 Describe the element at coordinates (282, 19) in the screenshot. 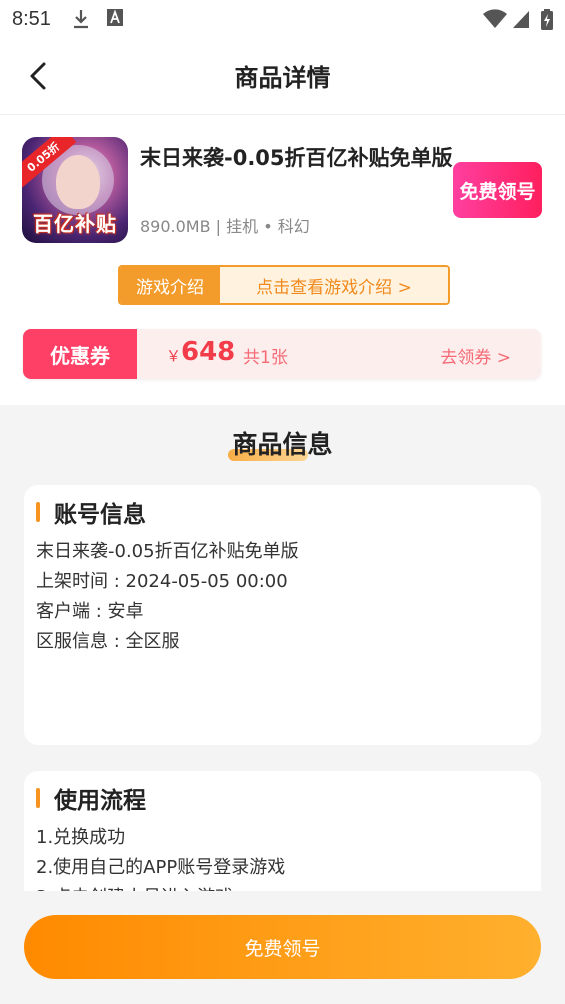

I see `status-bar: 8:51` at that location.